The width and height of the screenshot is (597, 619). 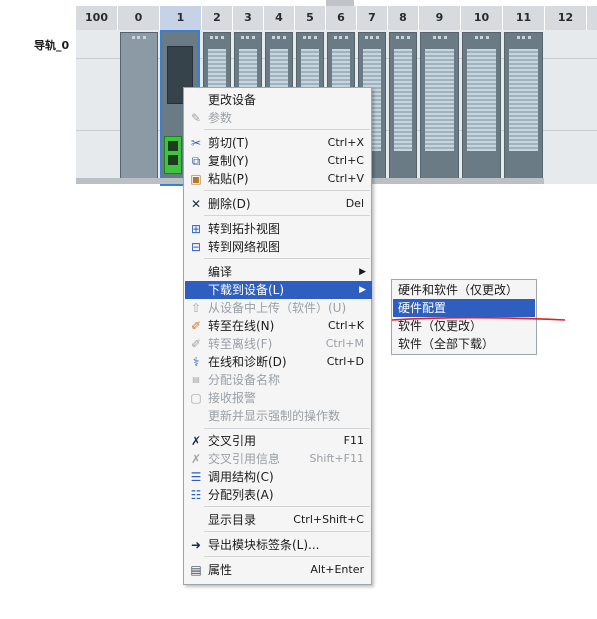 I want to click on menu-item-label: 转到网络视图, so click(x=244, y=247).